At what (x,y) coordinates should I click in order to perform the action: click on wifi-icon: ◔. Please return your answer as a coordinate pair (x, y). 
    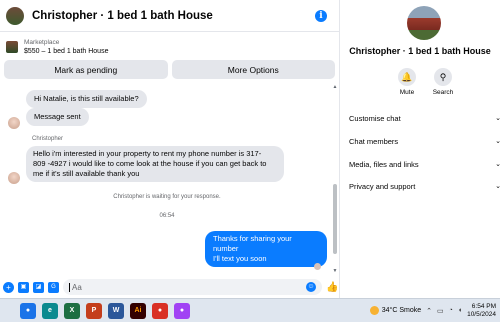
    Looking at the image, I should click on (451, 310).